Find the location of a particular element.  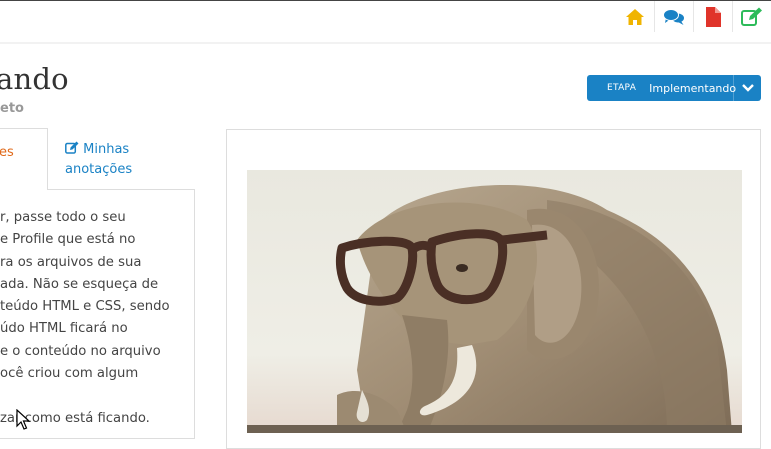

home-button is located at coordinates (635, 16).